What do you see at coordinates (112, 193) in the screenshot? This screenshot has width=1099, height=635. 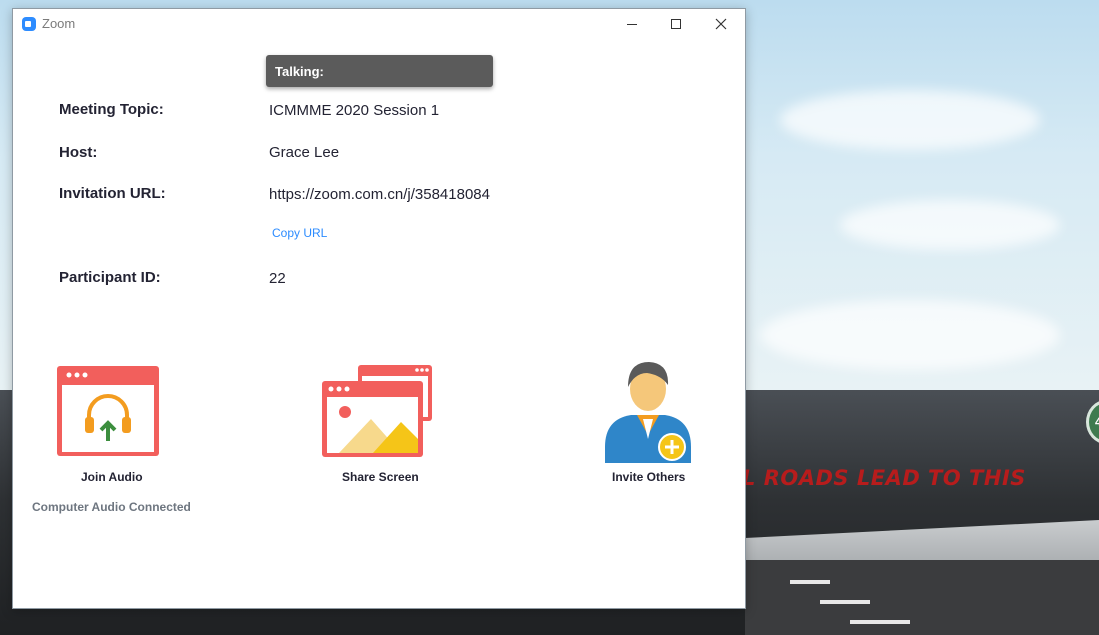 I see `invitation-url-label: Invitation URL:` at bounding box center [112, 193].